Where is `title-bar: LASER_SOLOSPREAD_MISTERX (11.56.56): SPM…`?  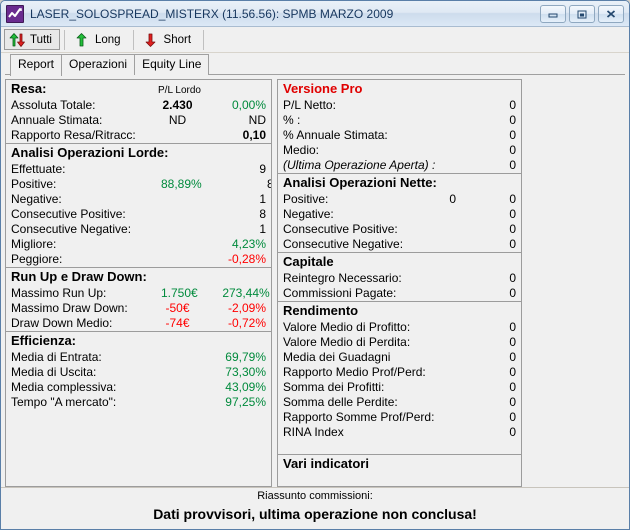
title-bar: LASER_SOLOSPREAD_MISTERX (11.56.56): SPM… is located at coordinates (315, 14).